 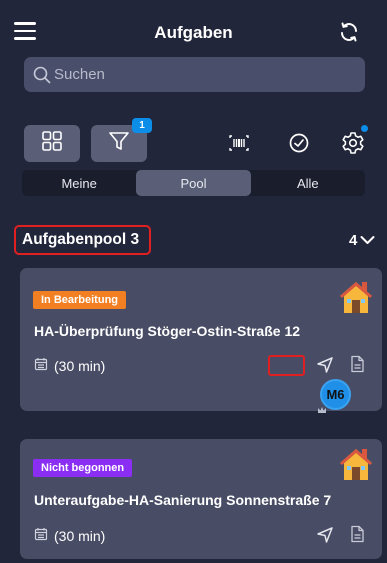 I want to click on highlighted-action-slot, so click(x=286, y=365).